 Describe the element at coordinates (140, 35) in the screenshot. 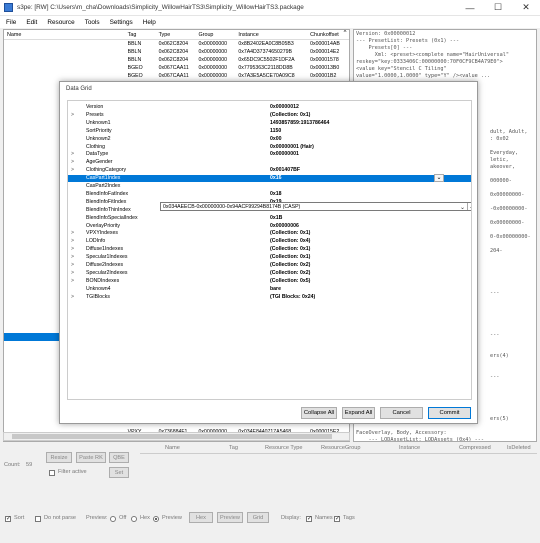

I see `header-tag: Tag` at that location.